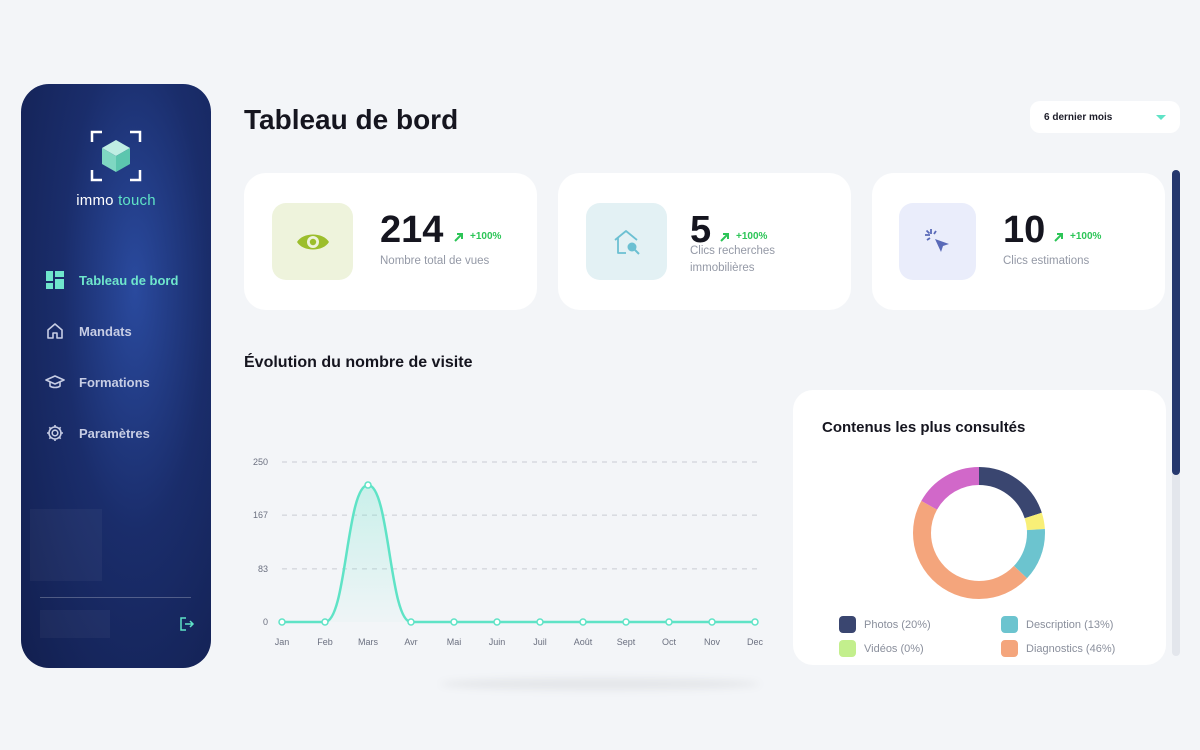 The width and height of the screenshot is (1200, 750). I want to click on sidebar-item-dashboard: Tableau de bord, so click(111, 280).